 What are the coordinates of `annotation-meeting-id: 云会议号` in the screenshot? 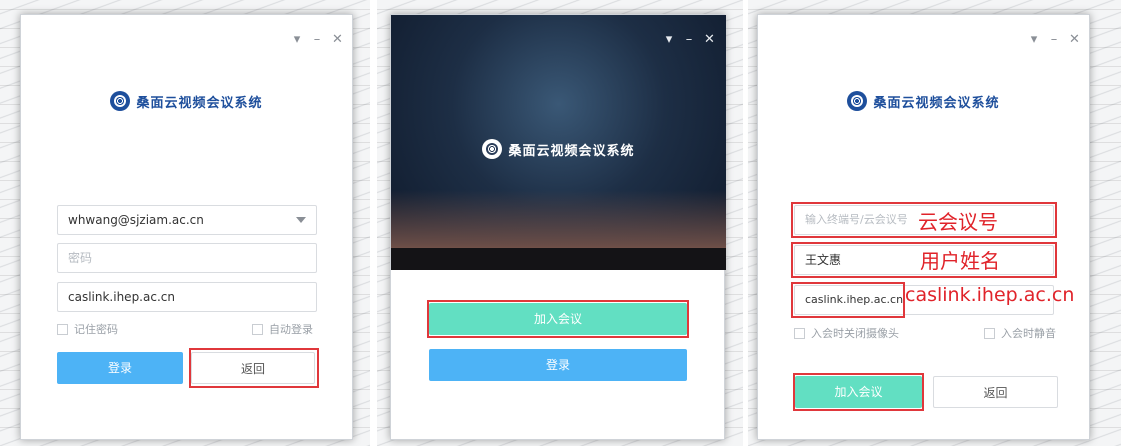 It's located at (958, 222).